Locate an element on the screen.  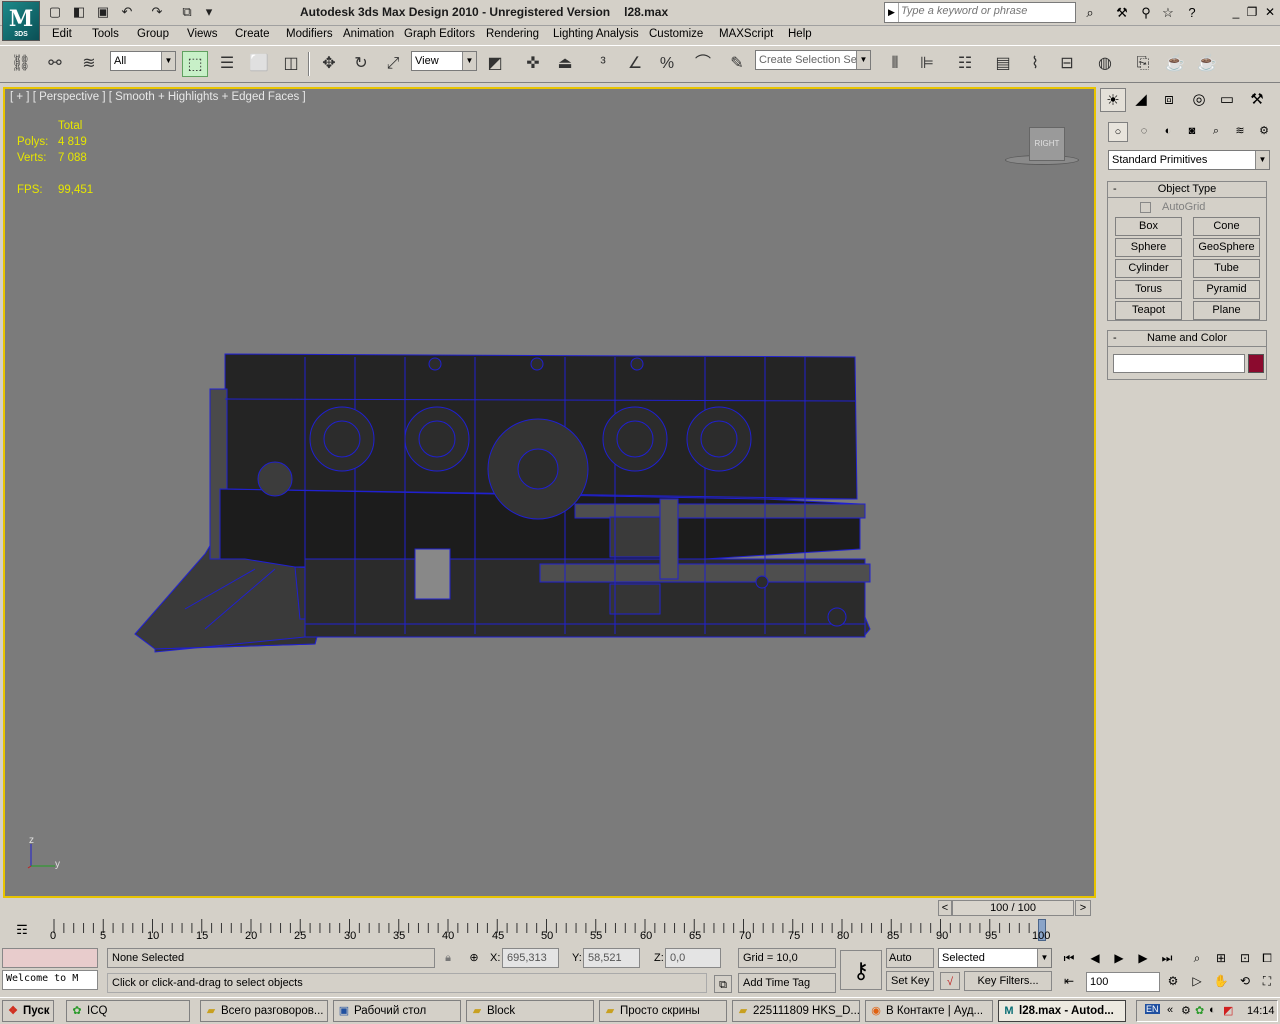
y-coordinate-field: 58,521 is located at coordinates (611, 958).